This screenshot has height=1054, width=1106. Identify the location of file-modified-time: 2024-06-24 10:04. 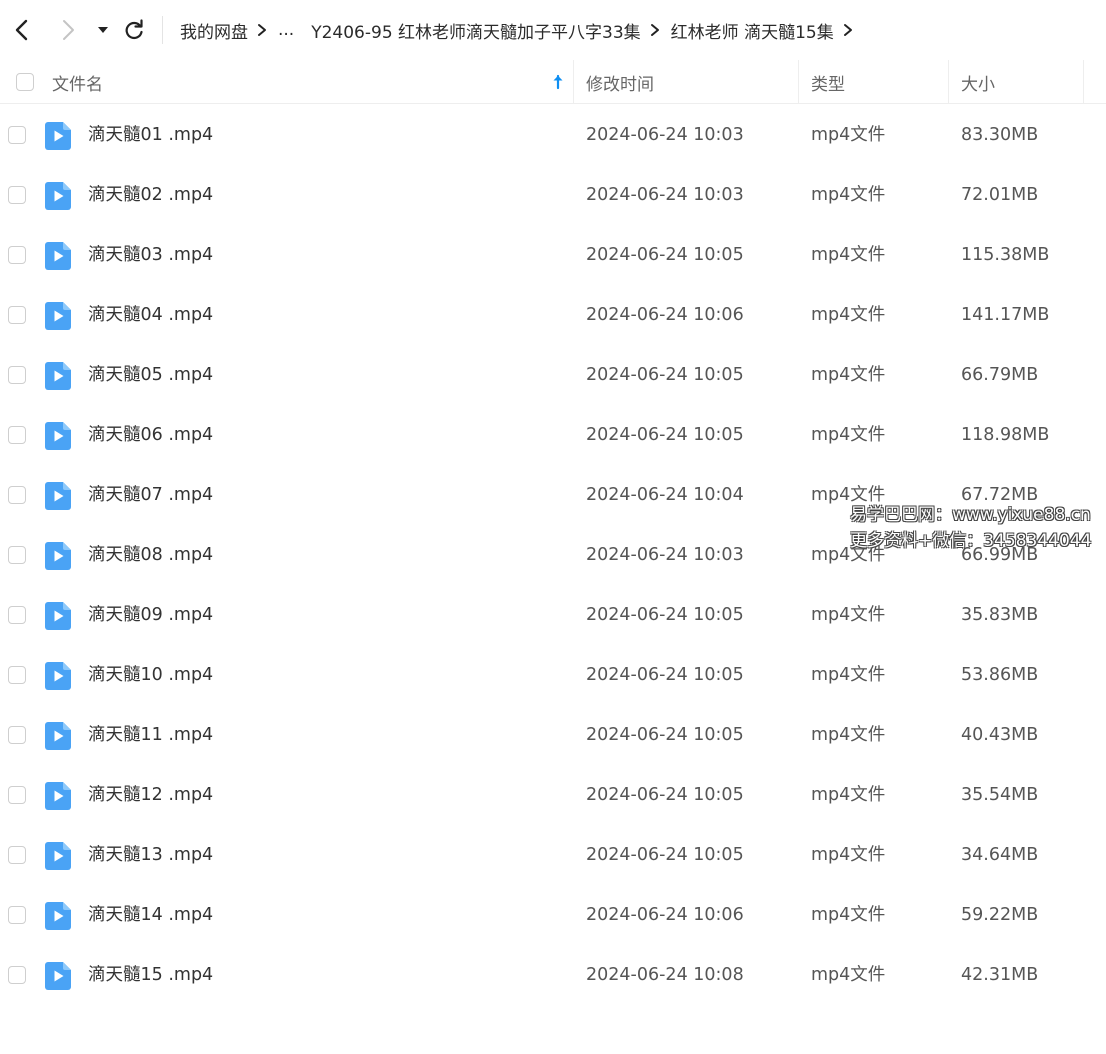
(665, 495).